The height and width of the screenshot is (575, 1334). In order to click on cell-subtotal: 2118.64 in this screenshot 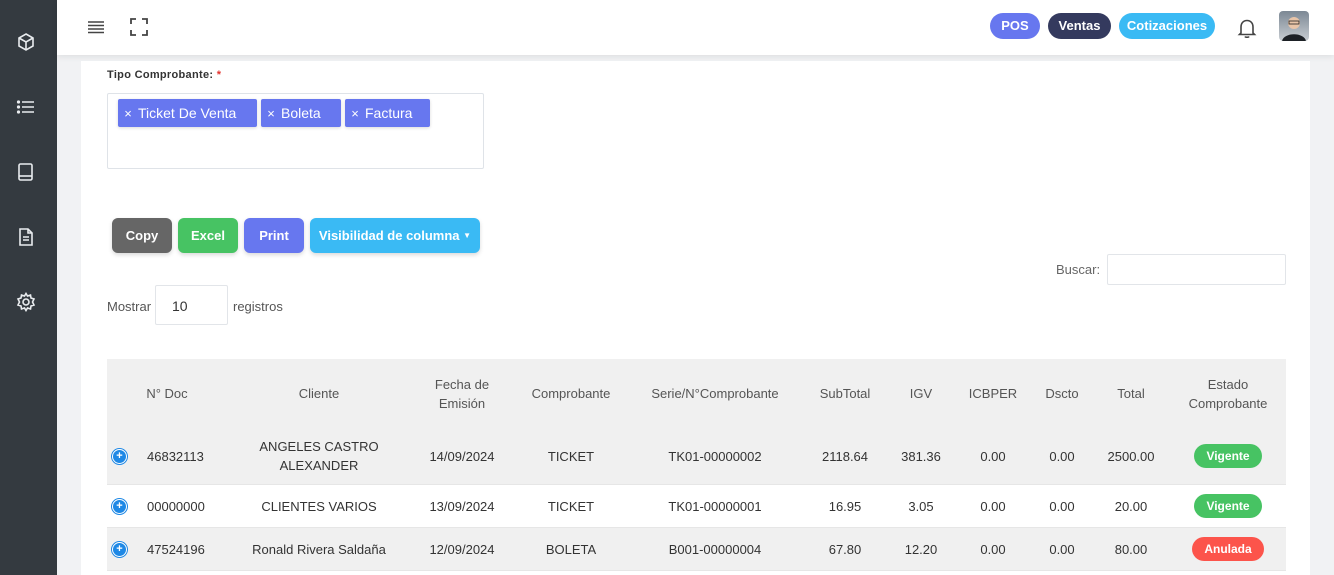, I will do `click(845, 456)`.